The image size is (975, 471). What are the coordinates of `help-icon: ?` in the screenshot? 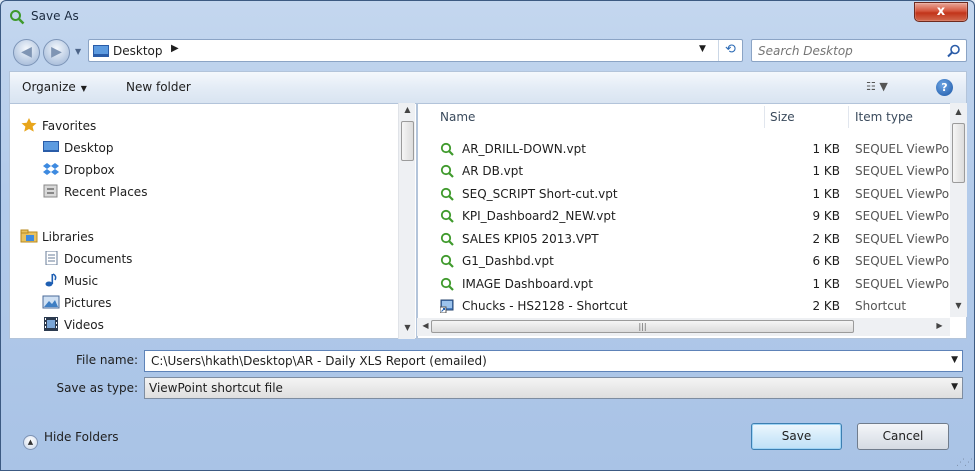 It's located at (944, 87).